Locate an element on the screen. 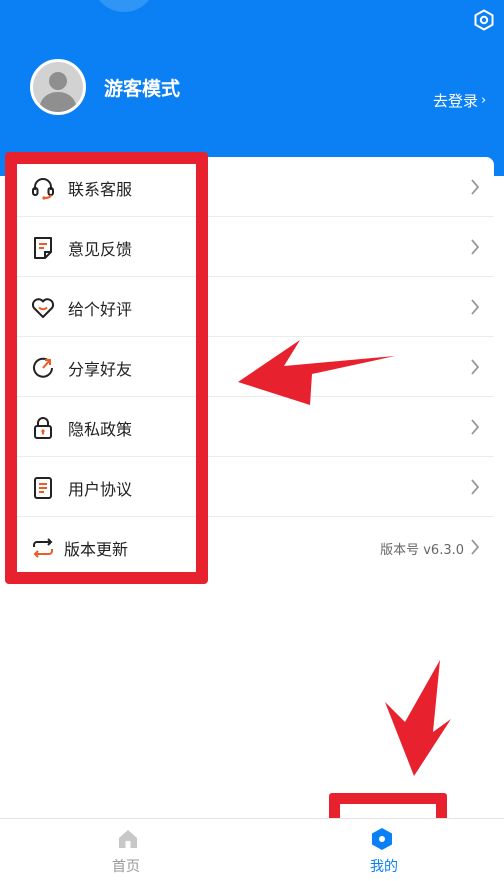  login-link: 去登录 › is located at coordinates (459, 100).